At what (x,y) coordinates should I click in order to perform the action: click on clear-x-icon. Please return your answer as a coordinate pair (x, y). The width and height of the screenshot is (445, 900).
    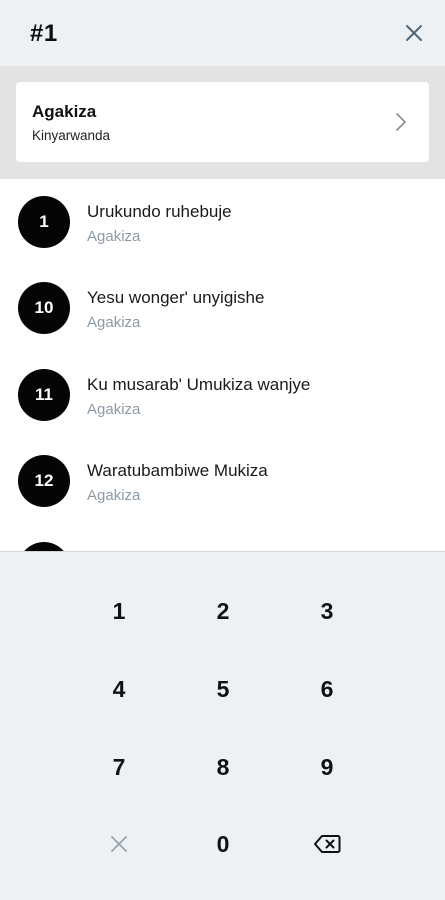
    Looking at the image, I should click on (119, 844).